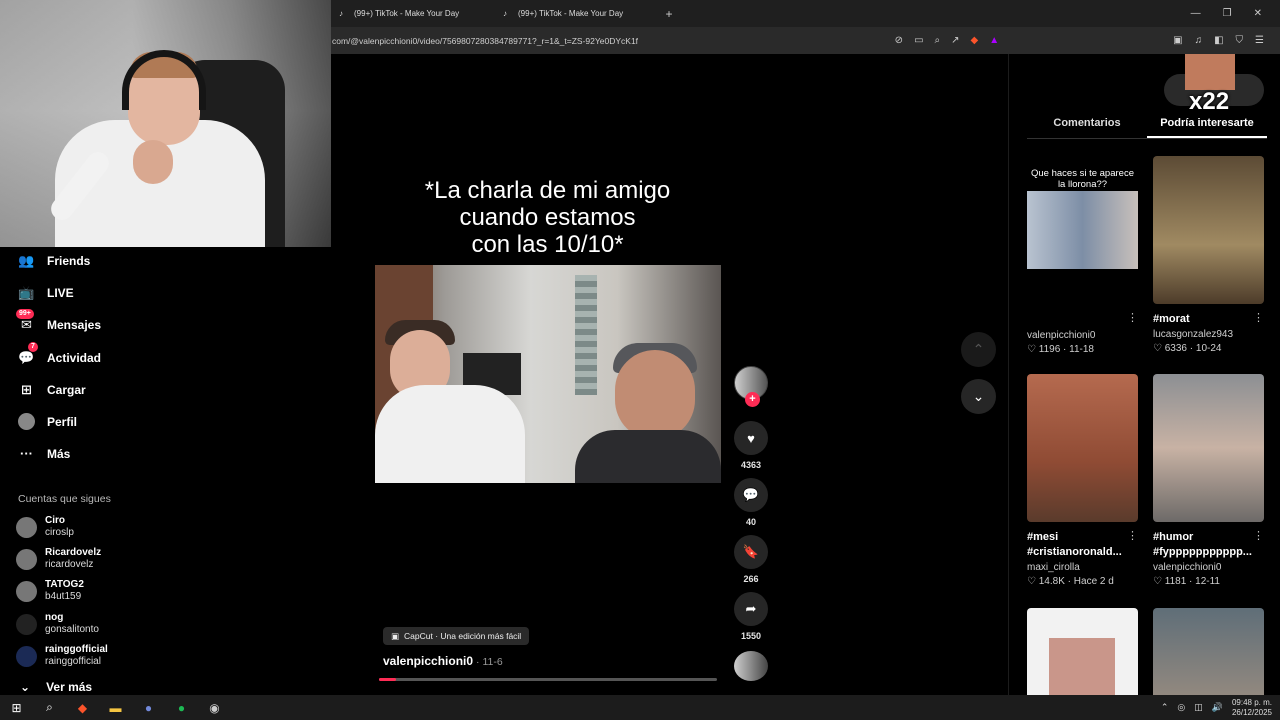 The width and height of the screenshot is (1280, 720). I want to click on zoom-icon: ⌕, so click(938, 40).